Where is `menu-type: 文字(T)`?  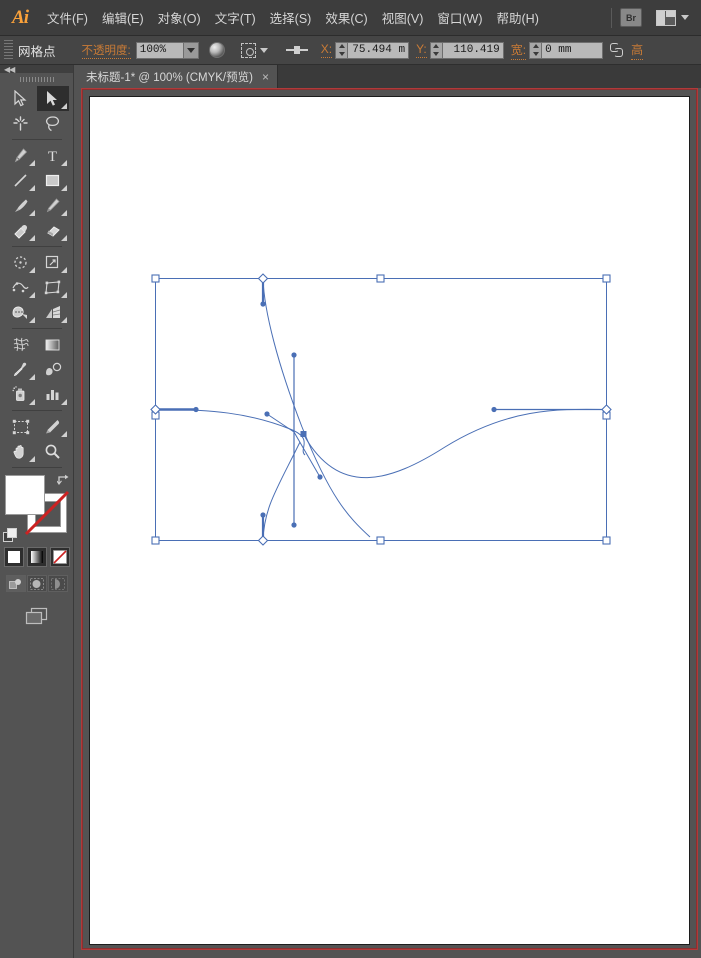
menu-type: 文字(T) is located at coordinates (235, 18).